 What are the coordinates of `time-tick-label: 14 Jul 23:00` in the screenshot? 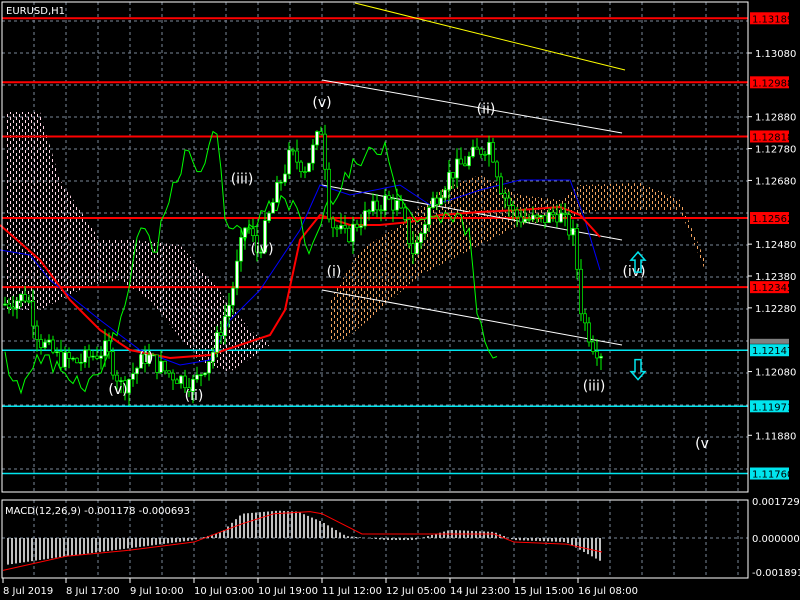 It's located at (480, 591).